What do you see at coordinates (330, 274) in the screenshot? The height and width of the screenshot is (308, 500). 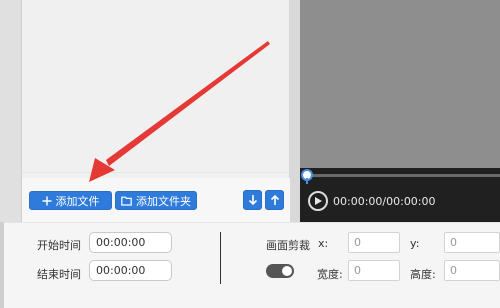 I see `crop-width-label: 宽度:` at bounding box center [330, 274].